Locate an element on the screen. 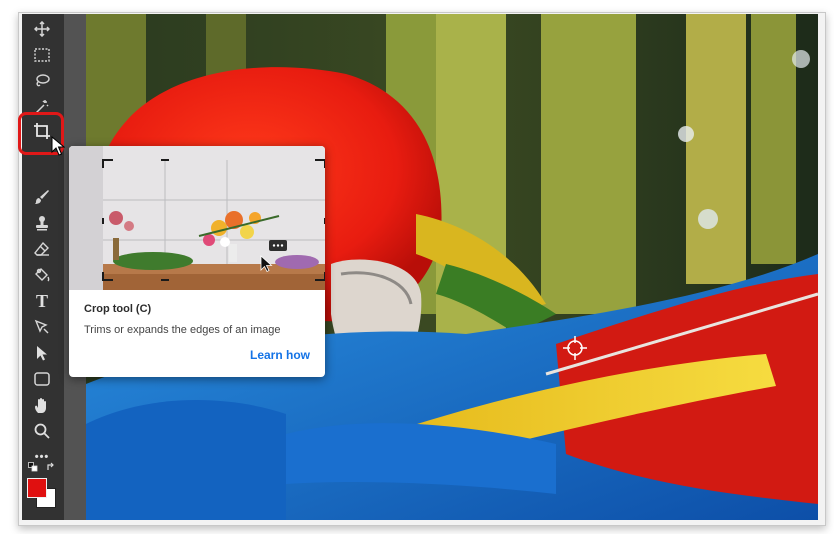 Image resolution: width=834 pixels, height=534 pixels. rectangle-icon is located at coordinates (42, 379).